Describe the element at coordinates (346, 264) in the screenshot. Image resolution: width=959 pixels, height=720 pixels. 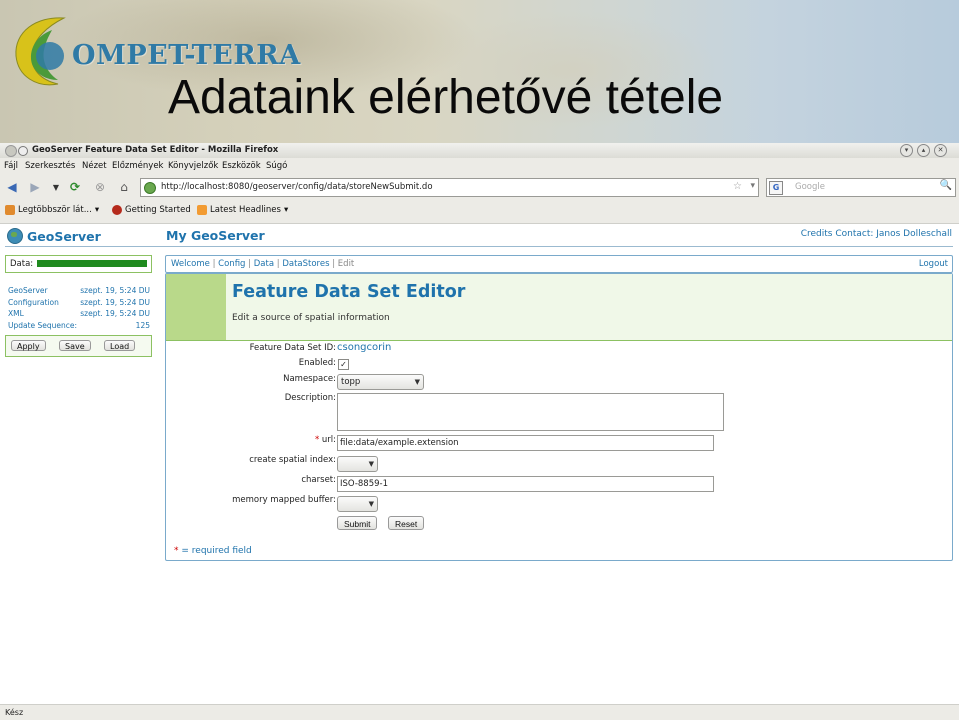
I see `breadcrumb-current: Edit` at that location.